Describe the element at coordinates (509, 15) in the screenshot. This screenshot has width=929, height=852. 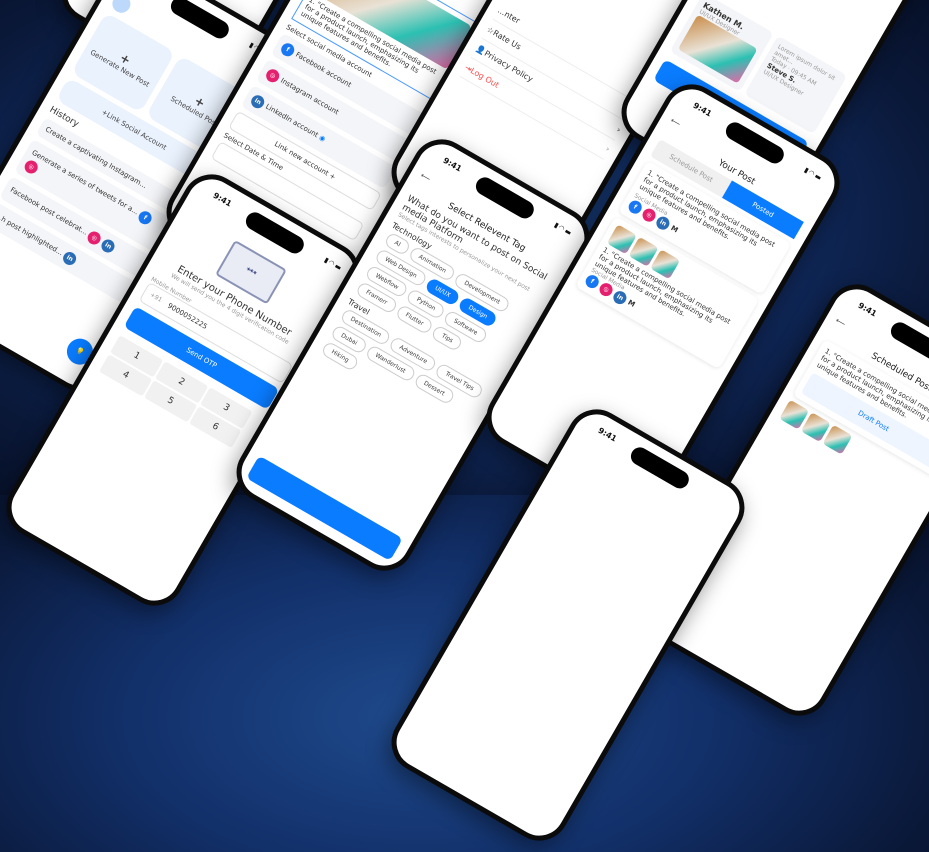
I see `text-label: ...nter` at that location.